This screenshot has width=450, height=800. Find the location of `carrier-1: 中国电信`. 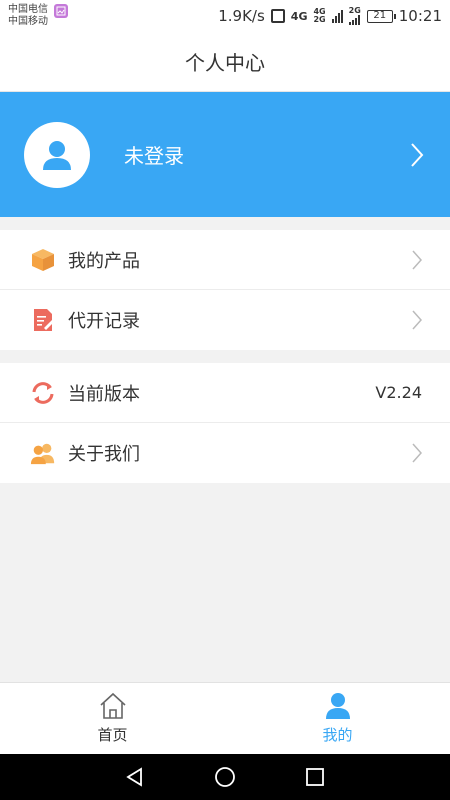

carrier-1: 中国电信 is located at coordinates (28, 9).